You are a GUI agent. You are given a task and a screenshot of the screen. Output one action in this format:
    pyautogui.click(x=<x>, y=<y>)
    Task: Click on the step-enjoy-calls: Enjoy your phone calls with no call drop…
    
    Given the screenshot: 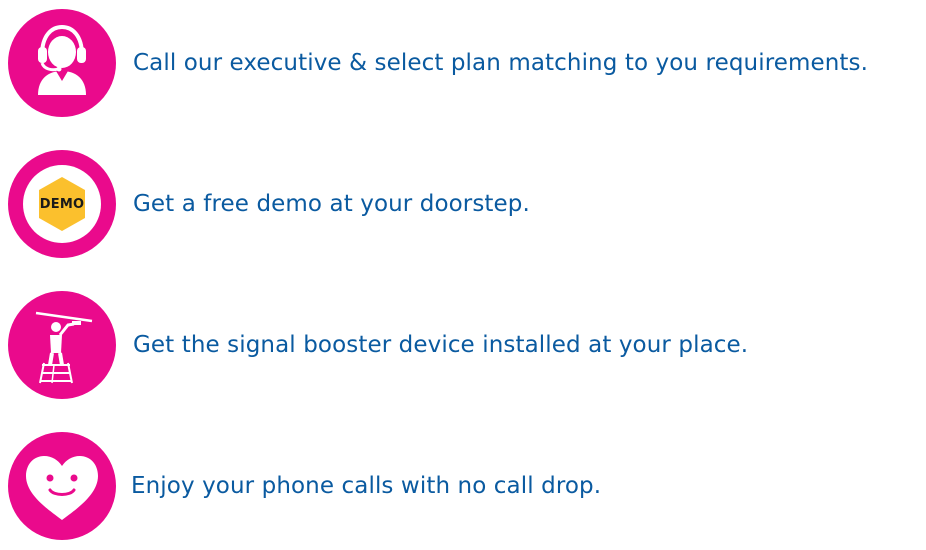 What is the action you would take?
    pyautogui.click(x=304, y=486)
    